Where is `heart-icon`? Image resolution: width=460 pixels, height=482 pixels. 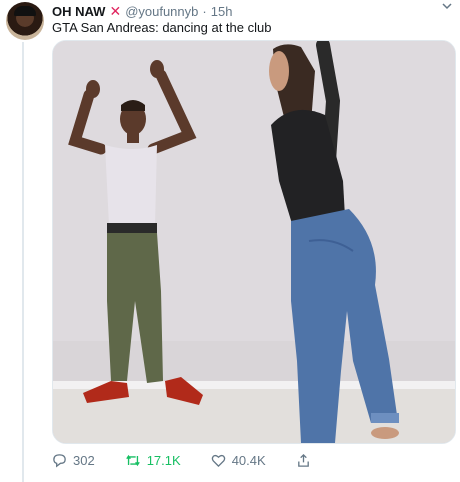 heart-icon is located at coordinates (218, 460).